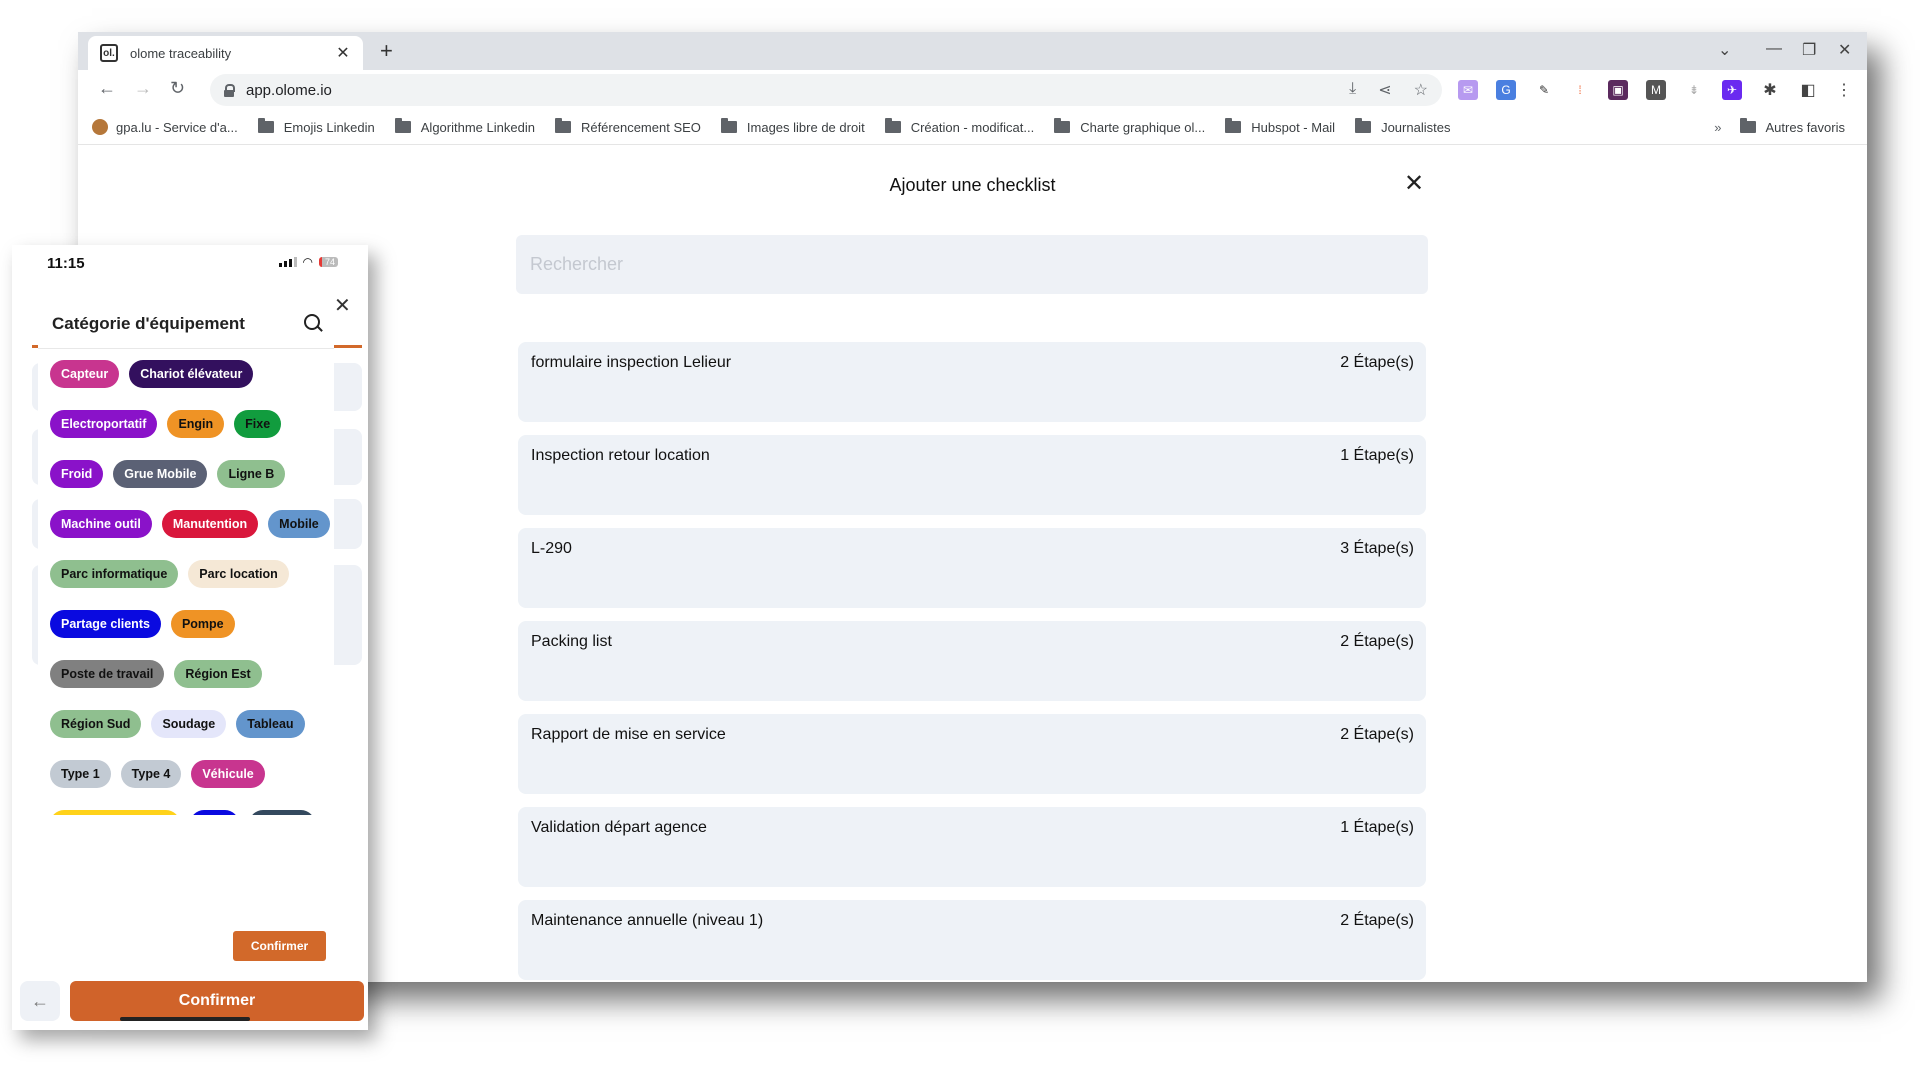 The image size is (1920, 1080). Describe the element at coordinates (105, 624) in the screenshot. I see `category-chip: Partage clients` at that location.